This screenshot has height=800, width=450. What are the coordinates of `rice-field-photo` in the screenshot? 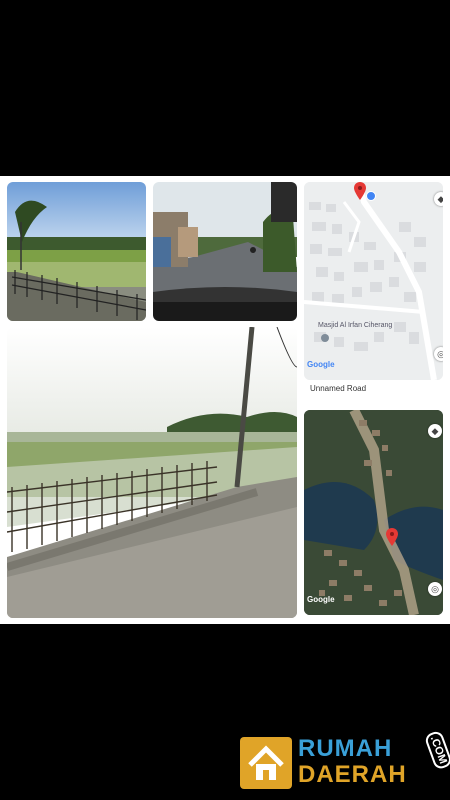 It's located at (76, 251).